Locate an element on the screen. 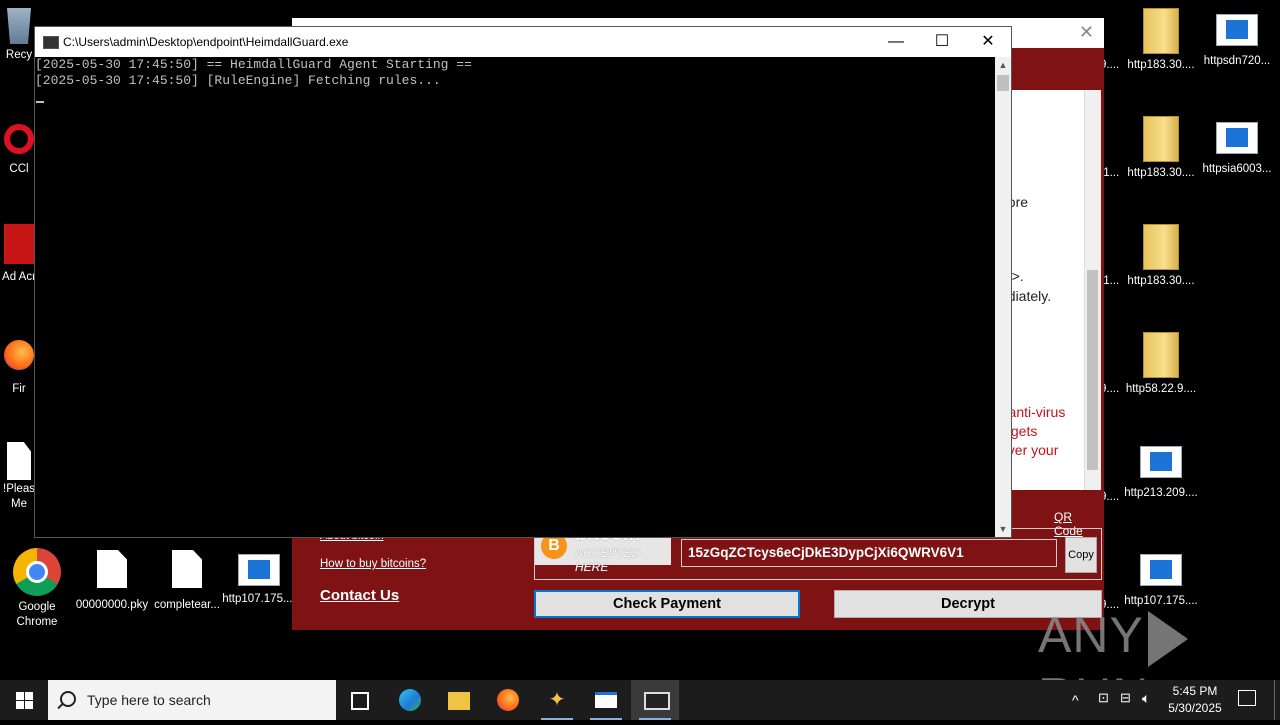  bitcoin-badge-text: ACCEPTED HERE is located at coordinates (608, 560).